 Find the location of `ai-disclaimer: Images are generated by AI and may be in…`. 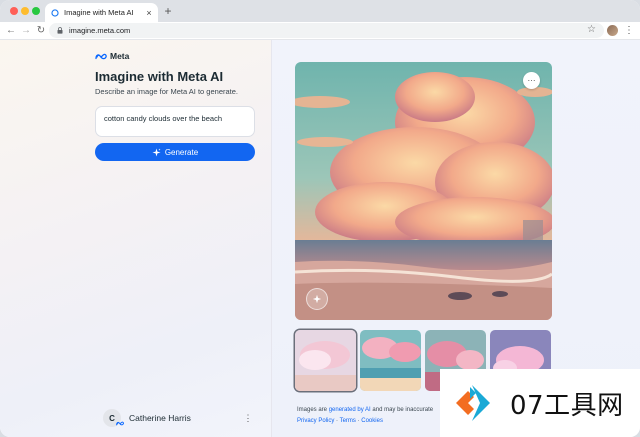

ai-disclaimer: Images are generated by AI and may be in… is located at coordinates (365, 410).